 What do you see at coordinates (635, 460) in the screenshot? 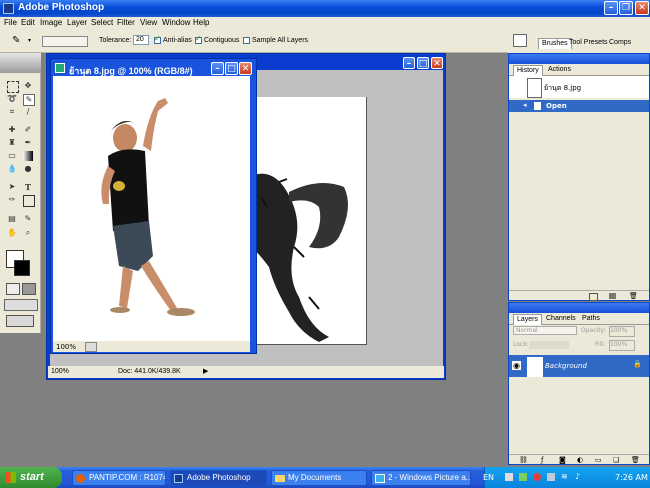
I see `delete-layer-icon: 🗑` at bounding box center [635, 460].